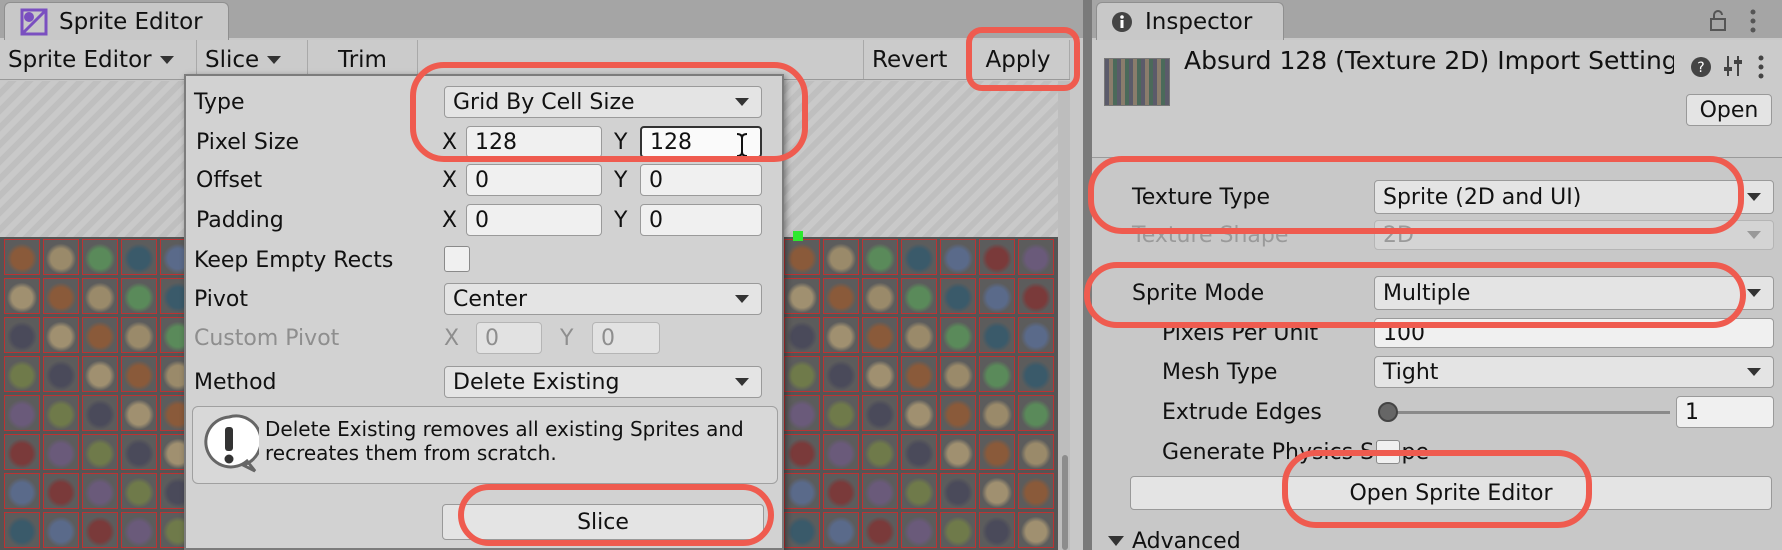  I want to click on slice-button: Slice, so click(603, 522).